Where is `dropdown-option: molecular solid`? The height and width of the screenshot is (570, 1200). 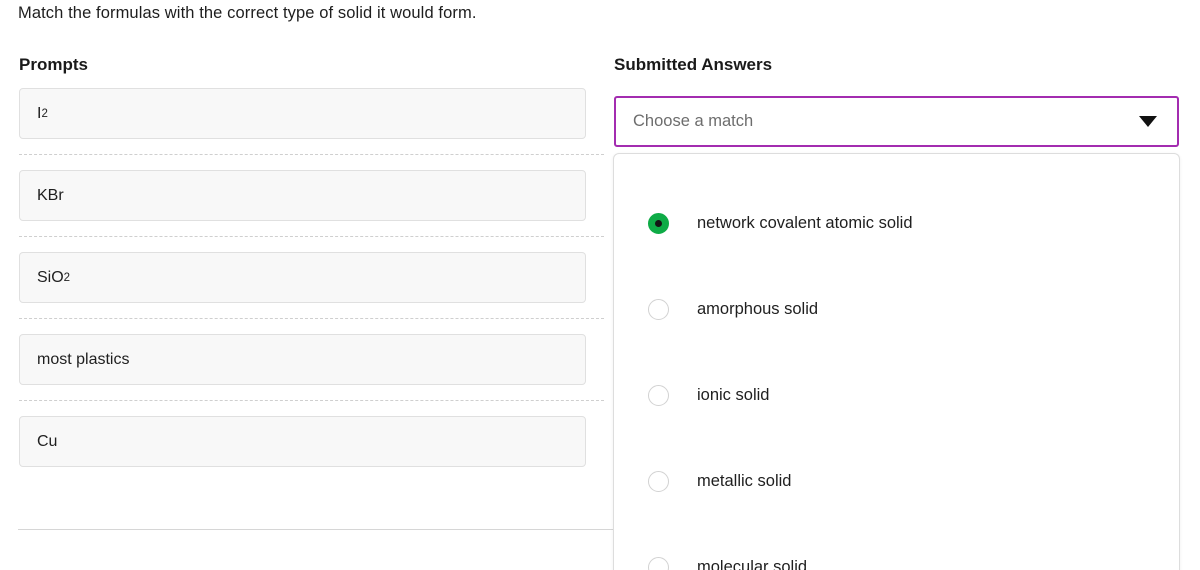
dropdown-option: molecular solid is located at coordinates (896, 547).